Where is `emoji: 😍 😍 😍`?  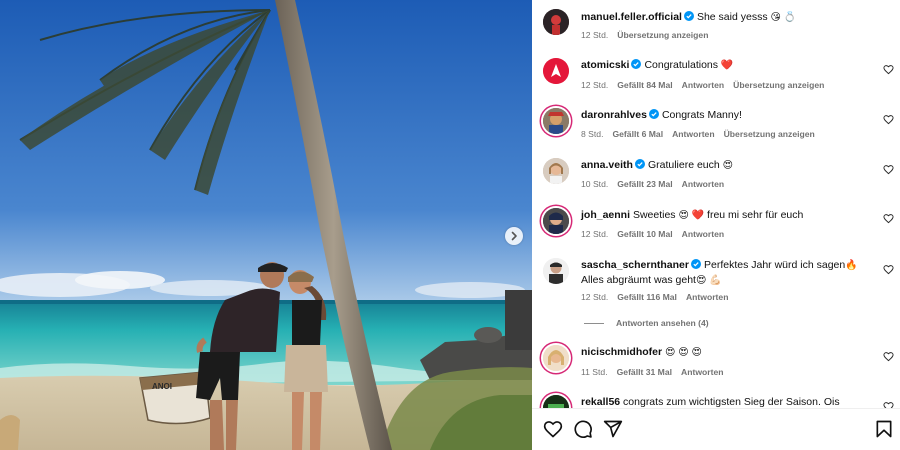 emoji: 😍 😍 😍 is located at coordinates (683, 352).